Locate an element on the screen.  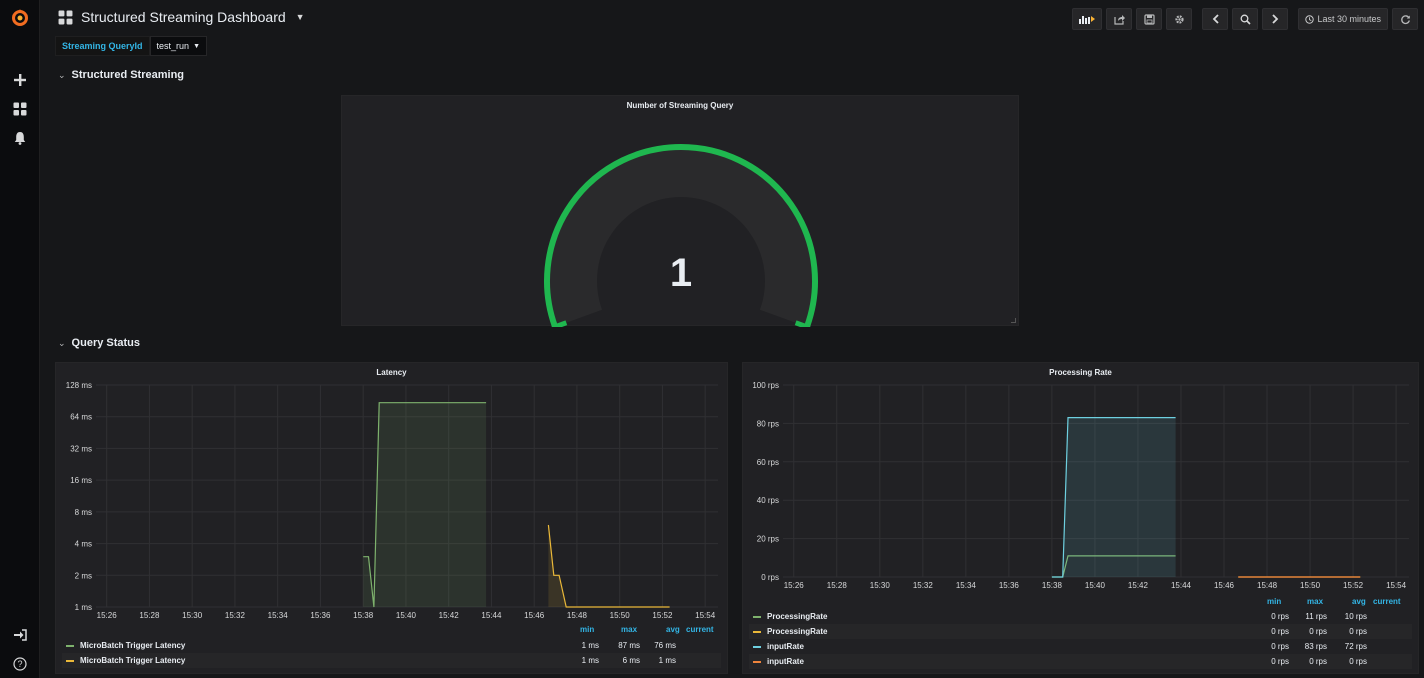
legend-max: 6 ms is located at coordinates (631, 660).